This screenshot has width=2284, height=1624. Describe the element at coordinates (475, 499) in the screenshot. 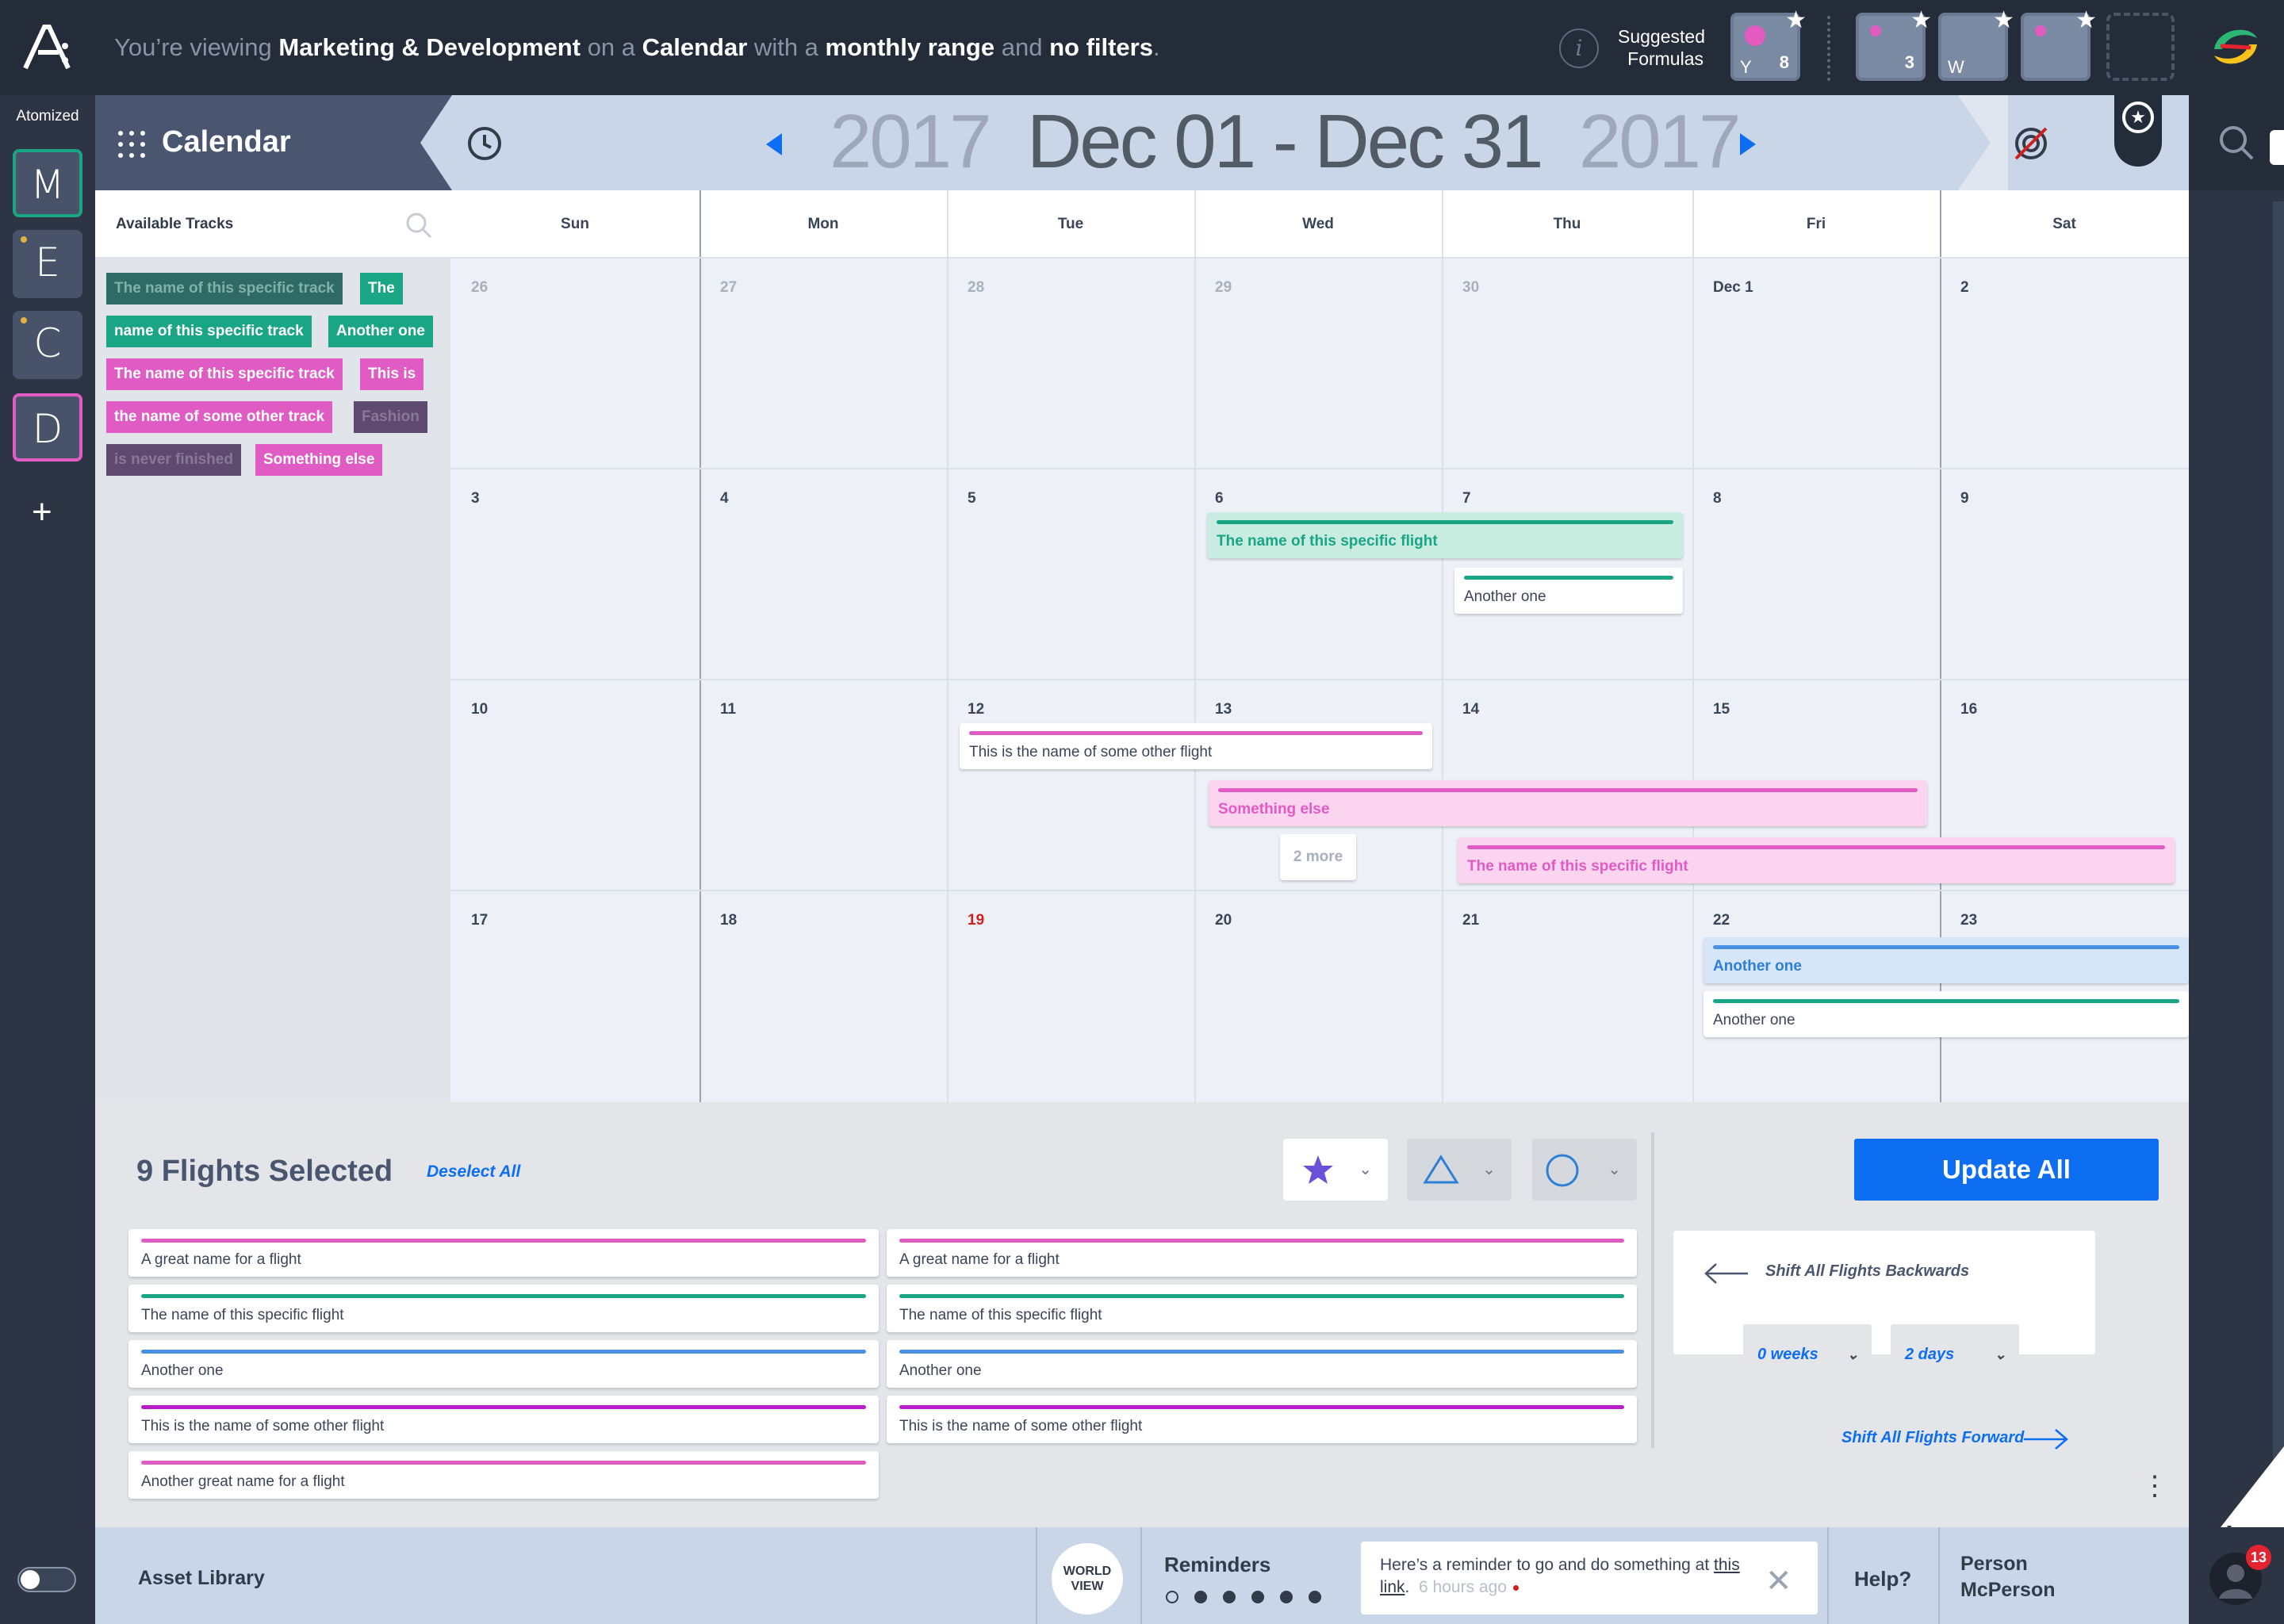

I see `day-number: 3` at that location.